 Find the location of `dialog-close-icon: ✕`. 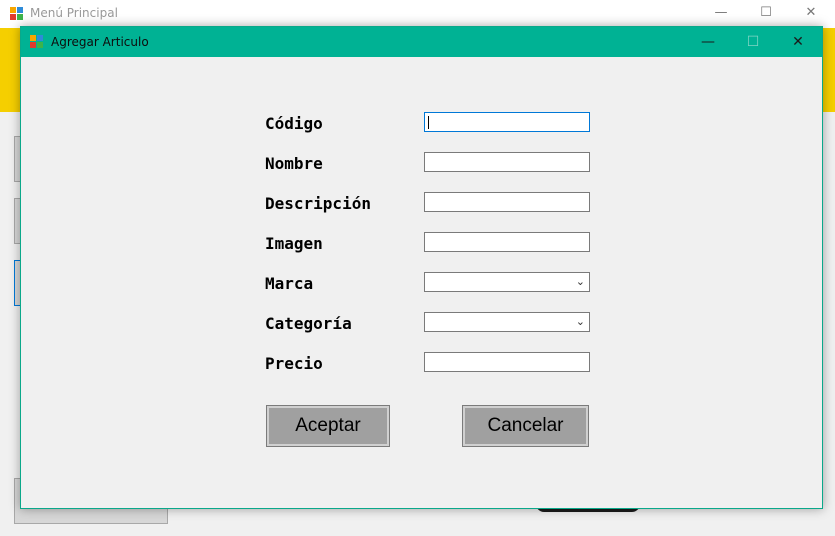

dialog-close-icon: ✕ is located at coordinates (798, 42).